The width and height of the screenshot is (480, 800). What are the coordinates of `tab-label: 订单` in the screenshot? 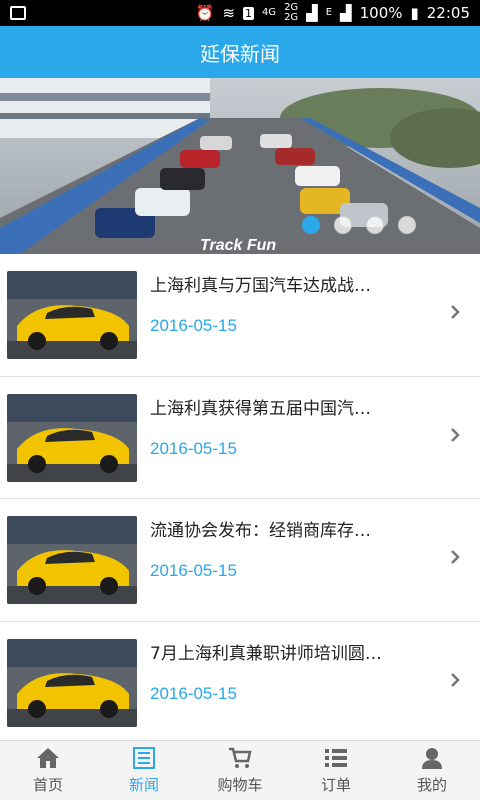 It's located at (335, 785).